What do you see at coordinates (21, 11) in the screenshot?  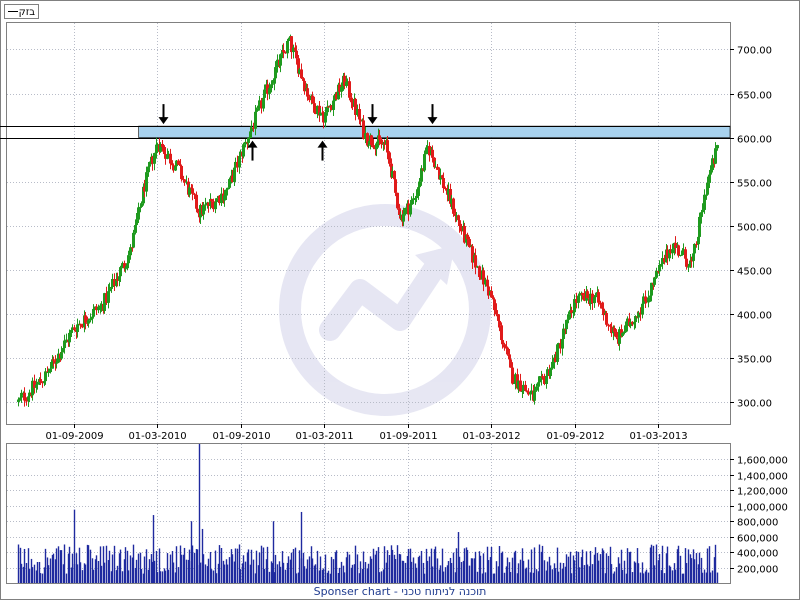 I see `legend: בזק` at bounding box center [21, 11].